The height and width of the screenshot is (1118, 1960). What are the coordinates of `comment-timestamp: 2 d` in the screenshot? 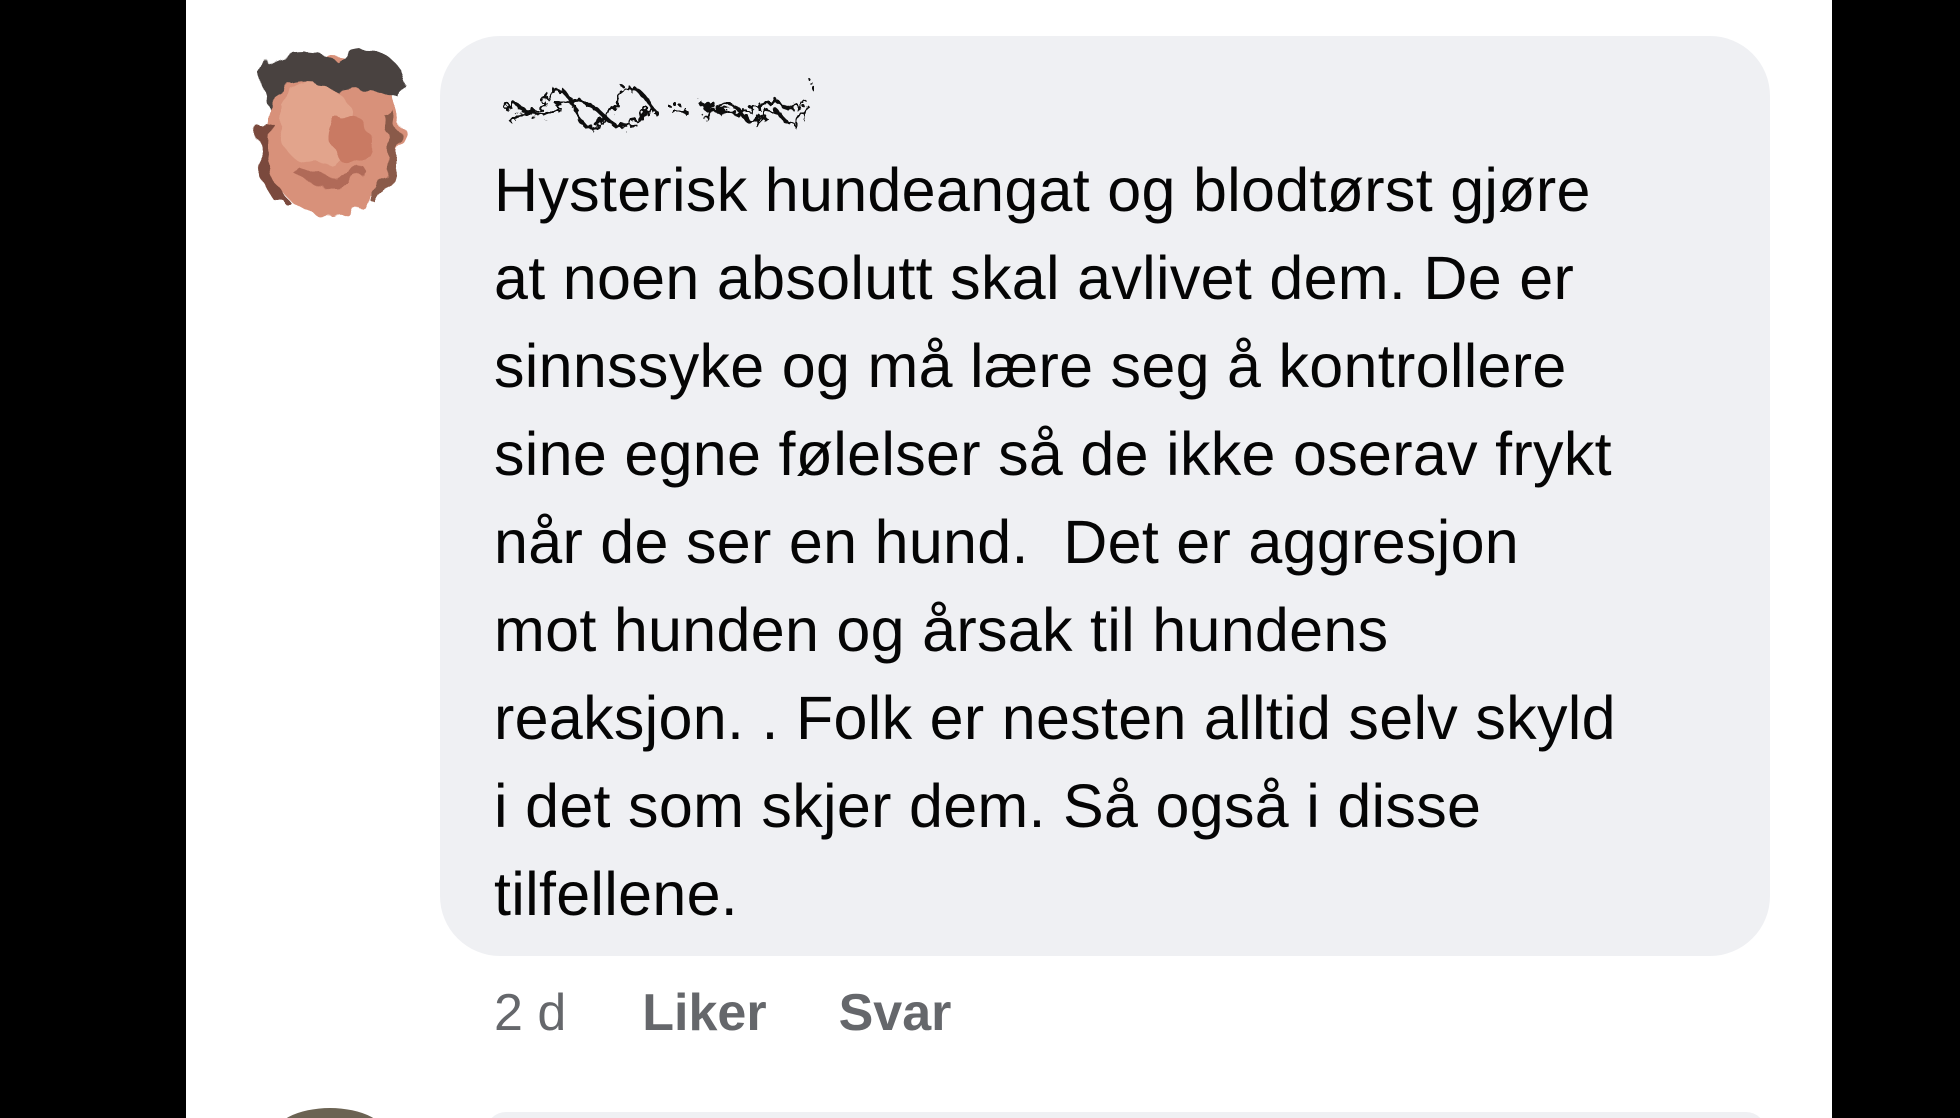 It's located at (530, 1013).